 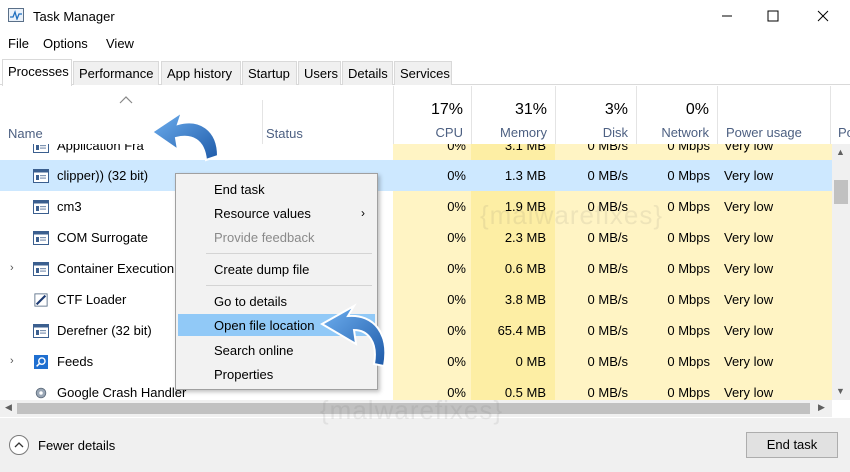 What do you see at coordinates (201, 73) in the screenshot?
I see `tab-app-history: App history` at bounding box center [201, 73].